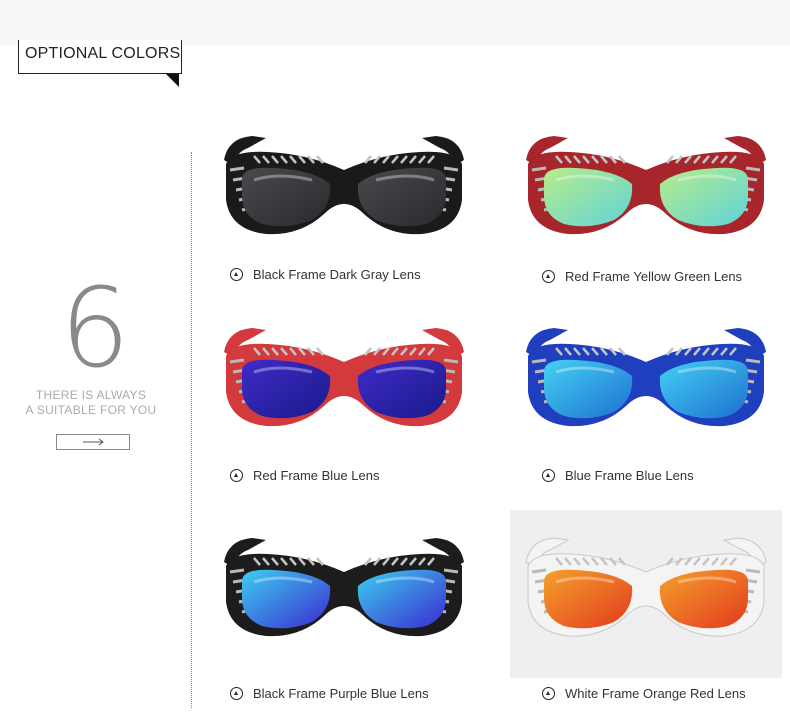 Image resolution: width=790 pixels, height=728 pixels. Describe the element at coordinates (316, 475) in the screenshot. I see `caption-text: Red Frame Blue Lens` at that location.